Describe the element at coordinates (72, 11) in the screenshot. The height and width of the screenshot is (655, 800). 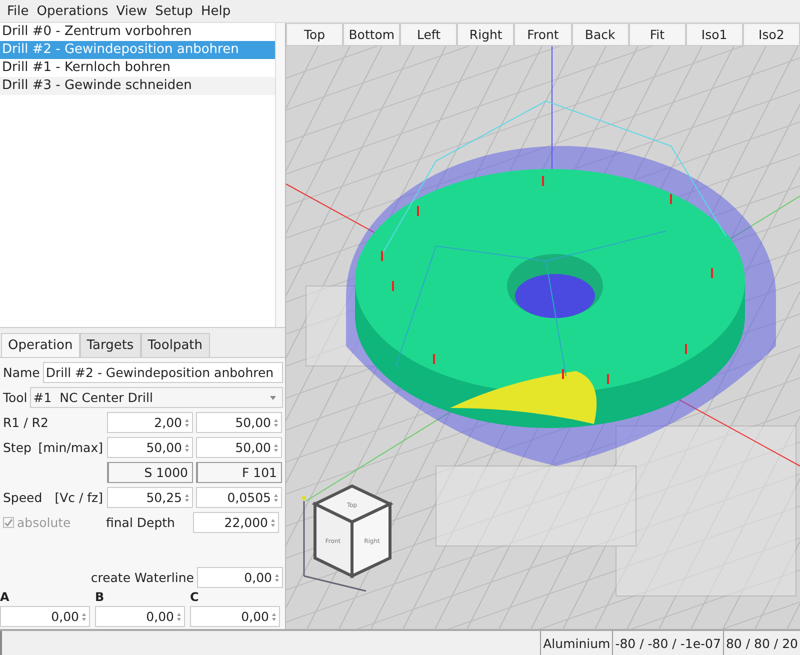
I see `menu-item: Operations` at that location.